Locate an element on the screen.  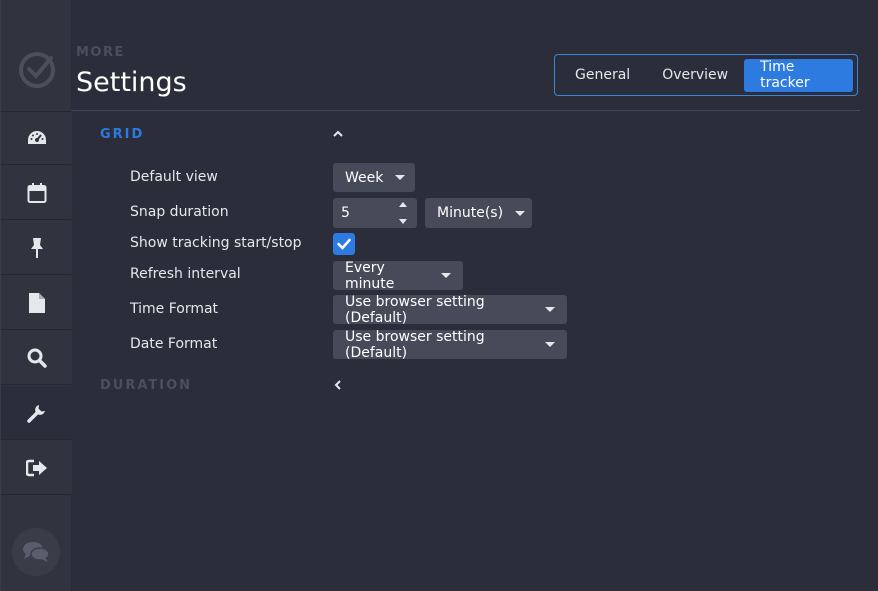
snap-duration-input: 5 is located at coordinates (375, 213).